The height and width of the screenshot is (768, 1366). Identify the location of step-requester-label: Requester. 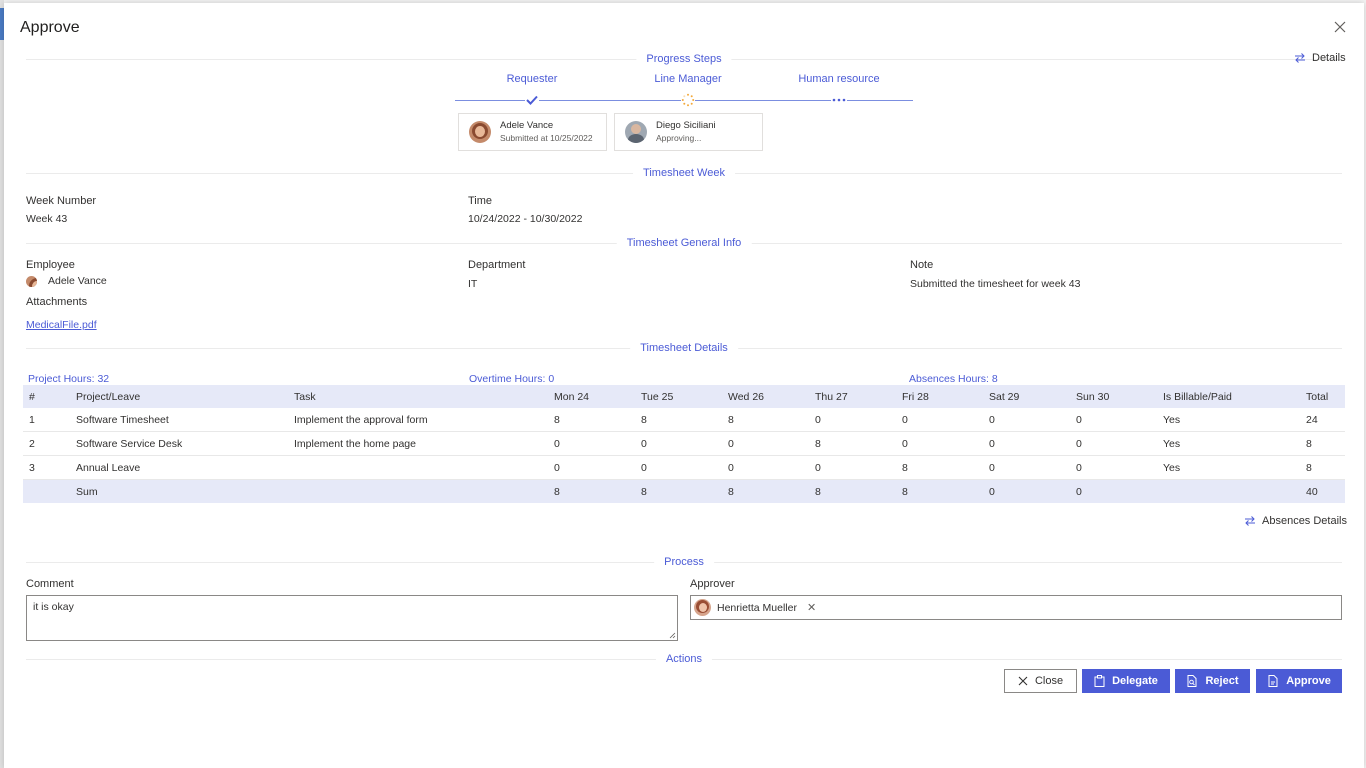
(532, 79).